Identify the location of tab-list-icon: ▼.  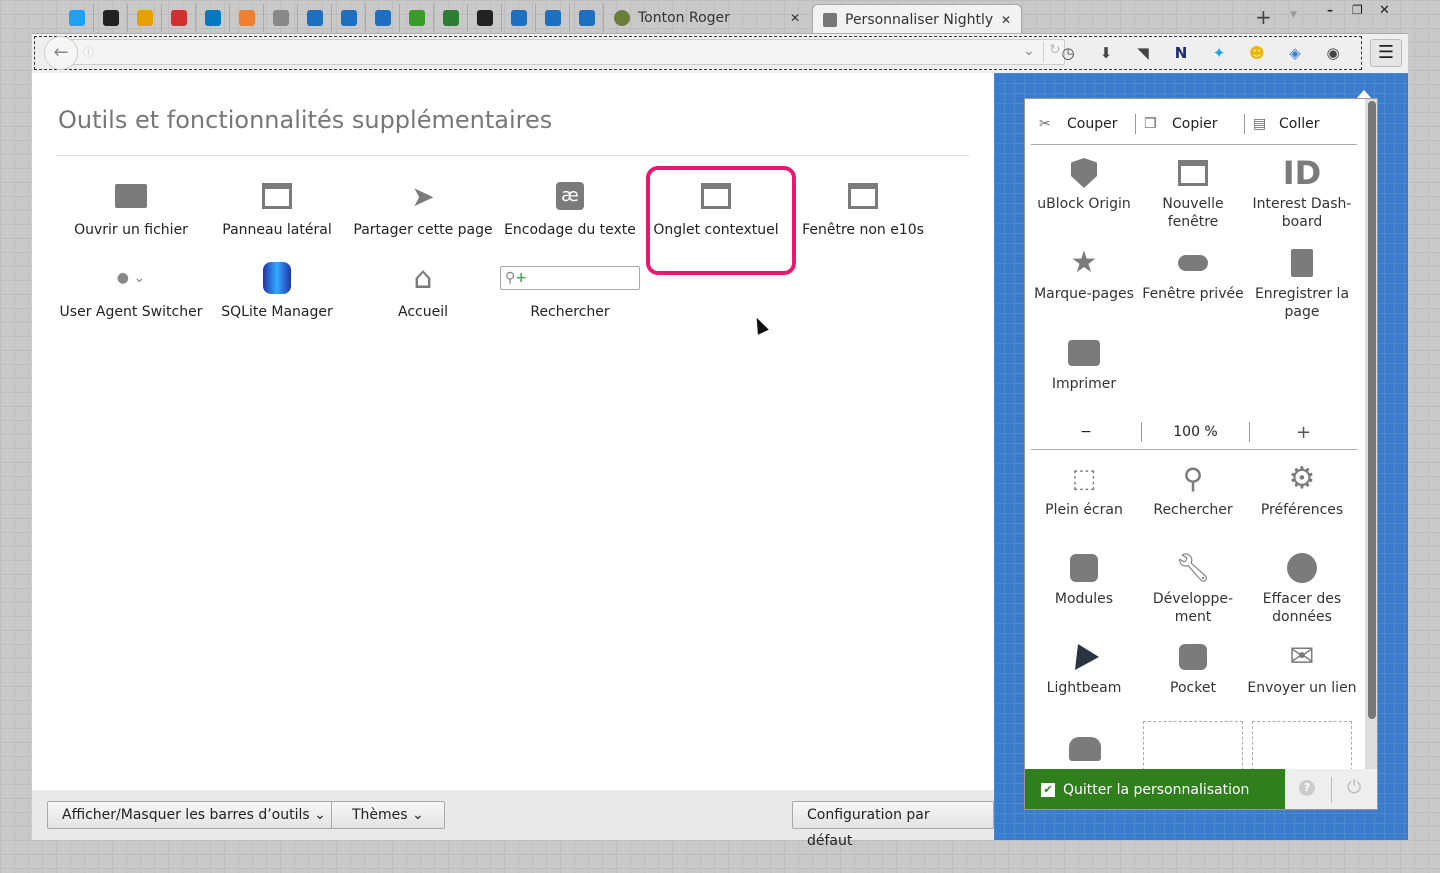
(1293, 15).